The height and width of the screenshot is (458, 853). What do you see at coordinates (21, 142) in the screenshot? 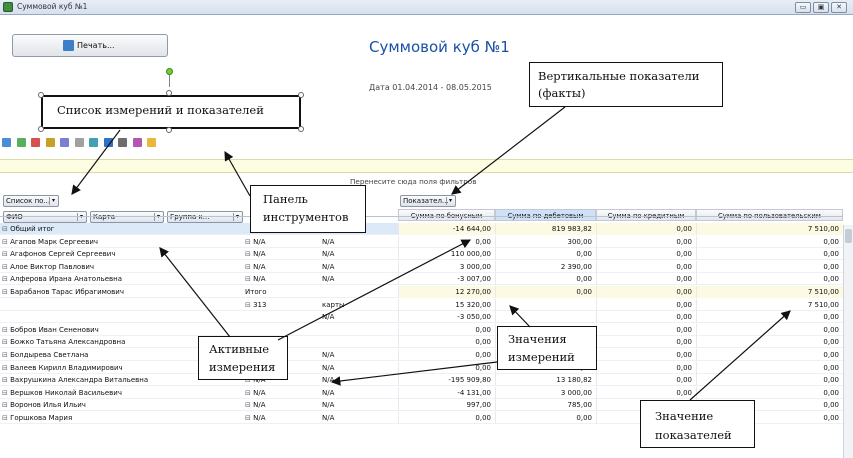
I see `grid-icon` at bounding box center [21, 142].